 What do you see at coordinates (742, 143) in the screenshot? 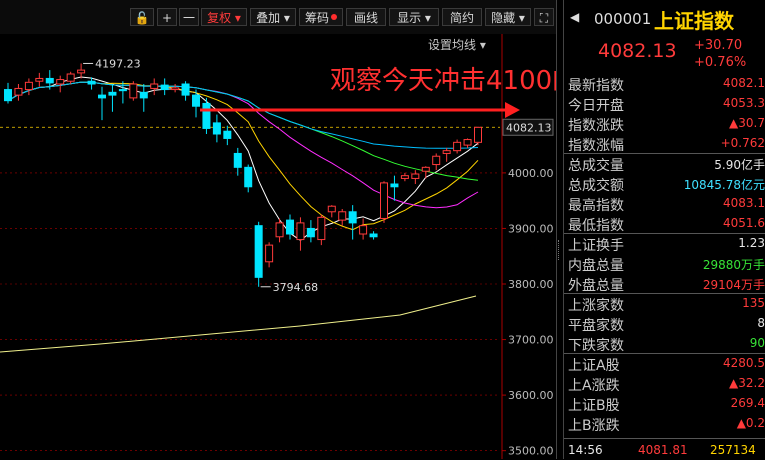
I see `quote-value: +0.762` at bounding box center [742, 143].